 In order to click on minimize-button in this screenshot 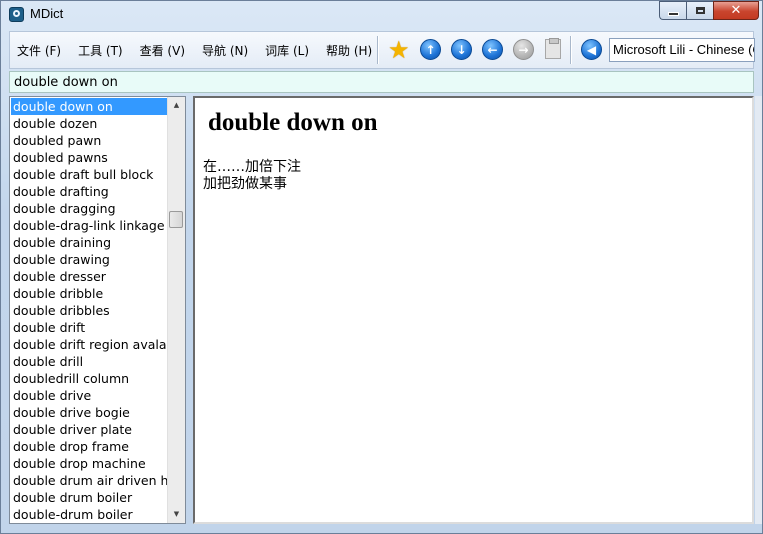, I will do `click(672, 10)`.